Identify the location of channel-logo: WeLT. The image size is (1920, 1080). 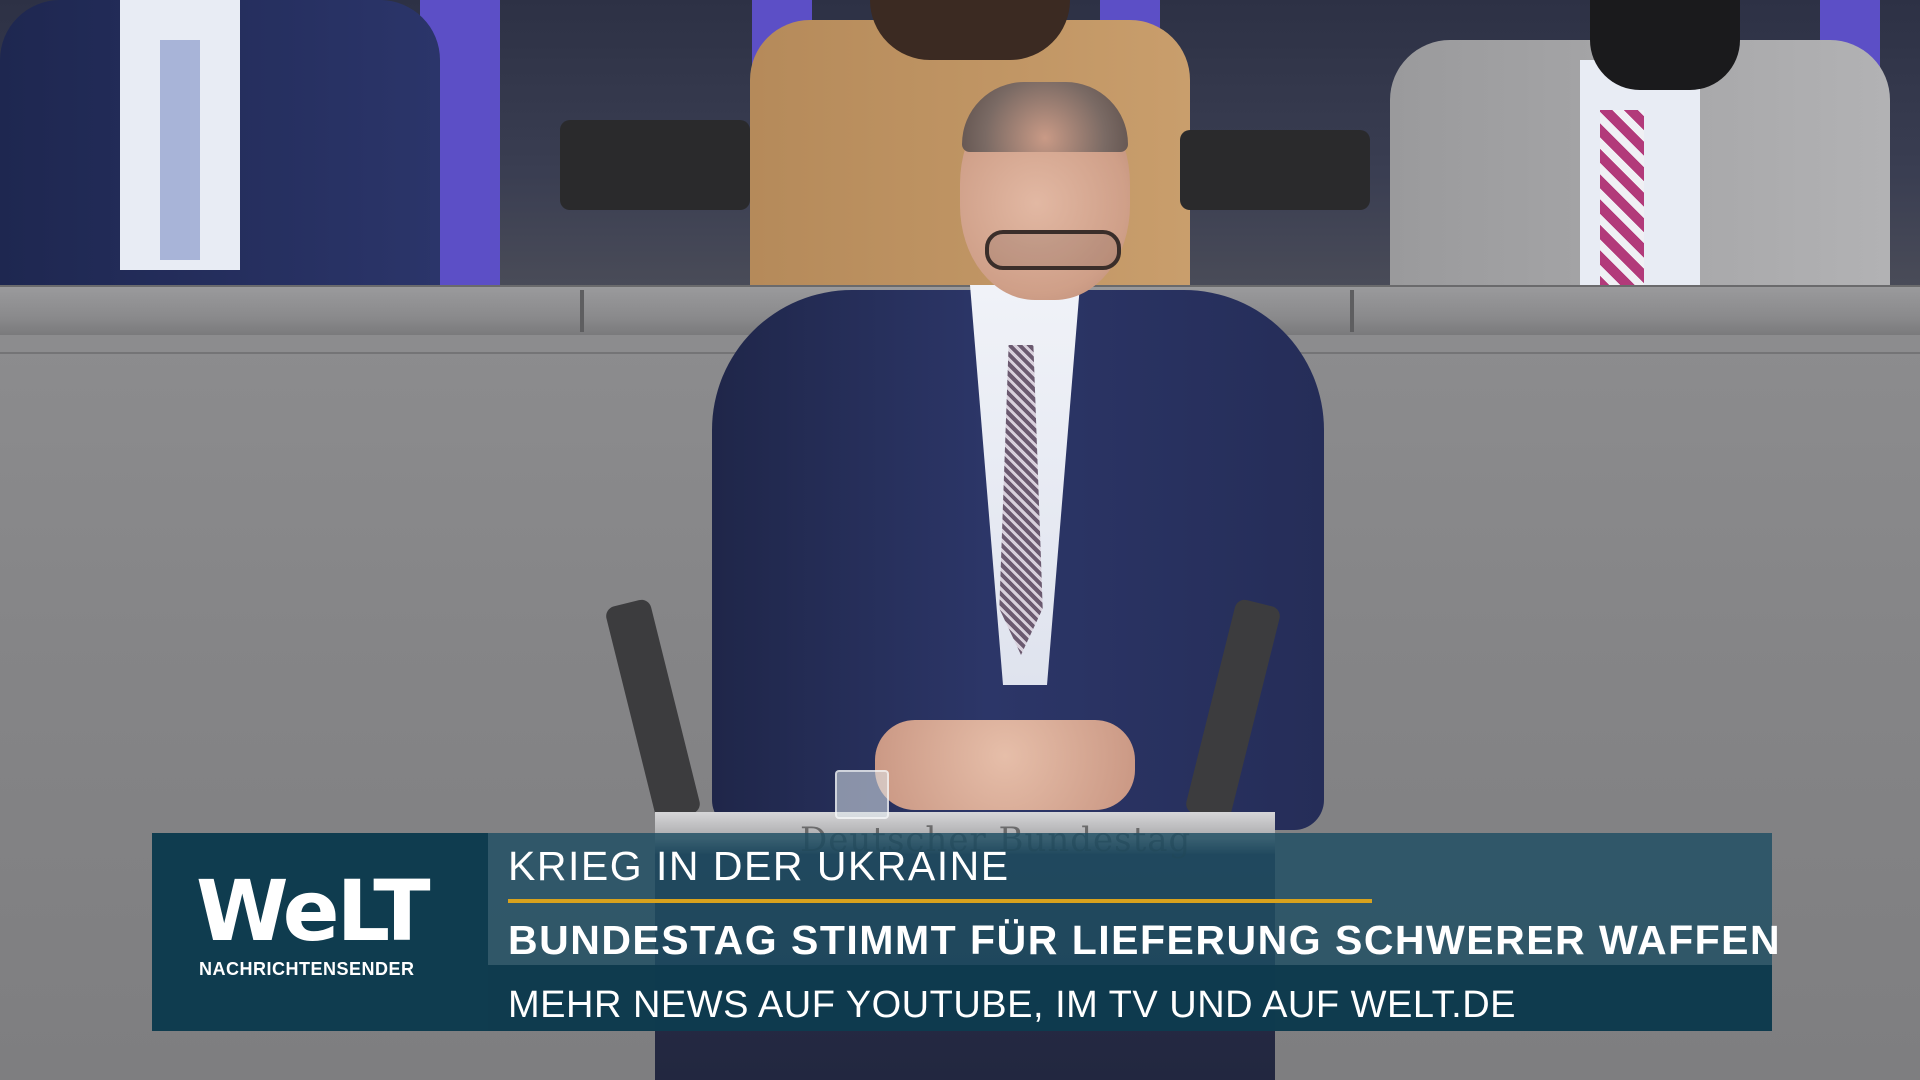
(313, 911).